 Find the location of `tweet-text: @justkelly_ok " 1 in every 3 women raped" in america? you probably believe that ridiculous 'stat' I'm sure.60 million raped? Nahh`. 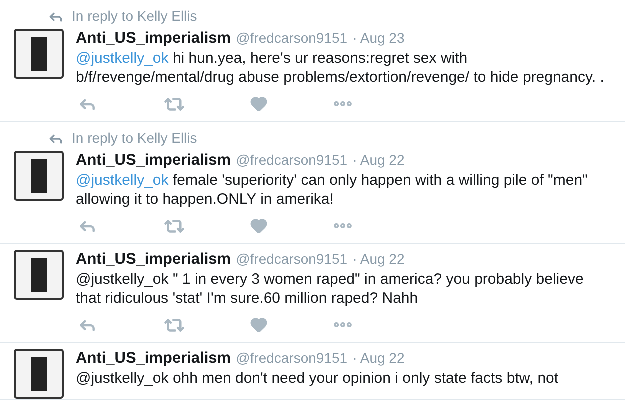

tweet-text: @justkelly_ok " 1 in every 3 women raped" in america? you probably believe that ridiculous 'stat' I'm sure.60 million raped? Nahh is located at coordinates (330, 289).